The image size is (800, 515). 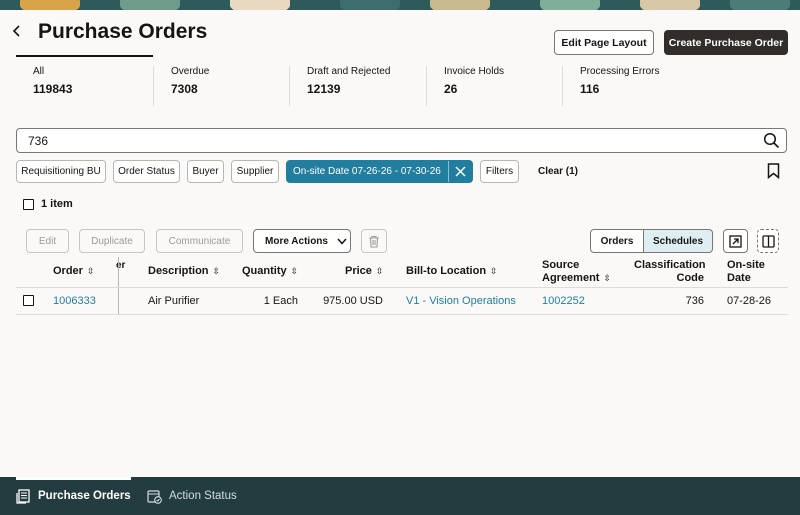 I want to click on table-row-divider, so click(x=402, y=314).